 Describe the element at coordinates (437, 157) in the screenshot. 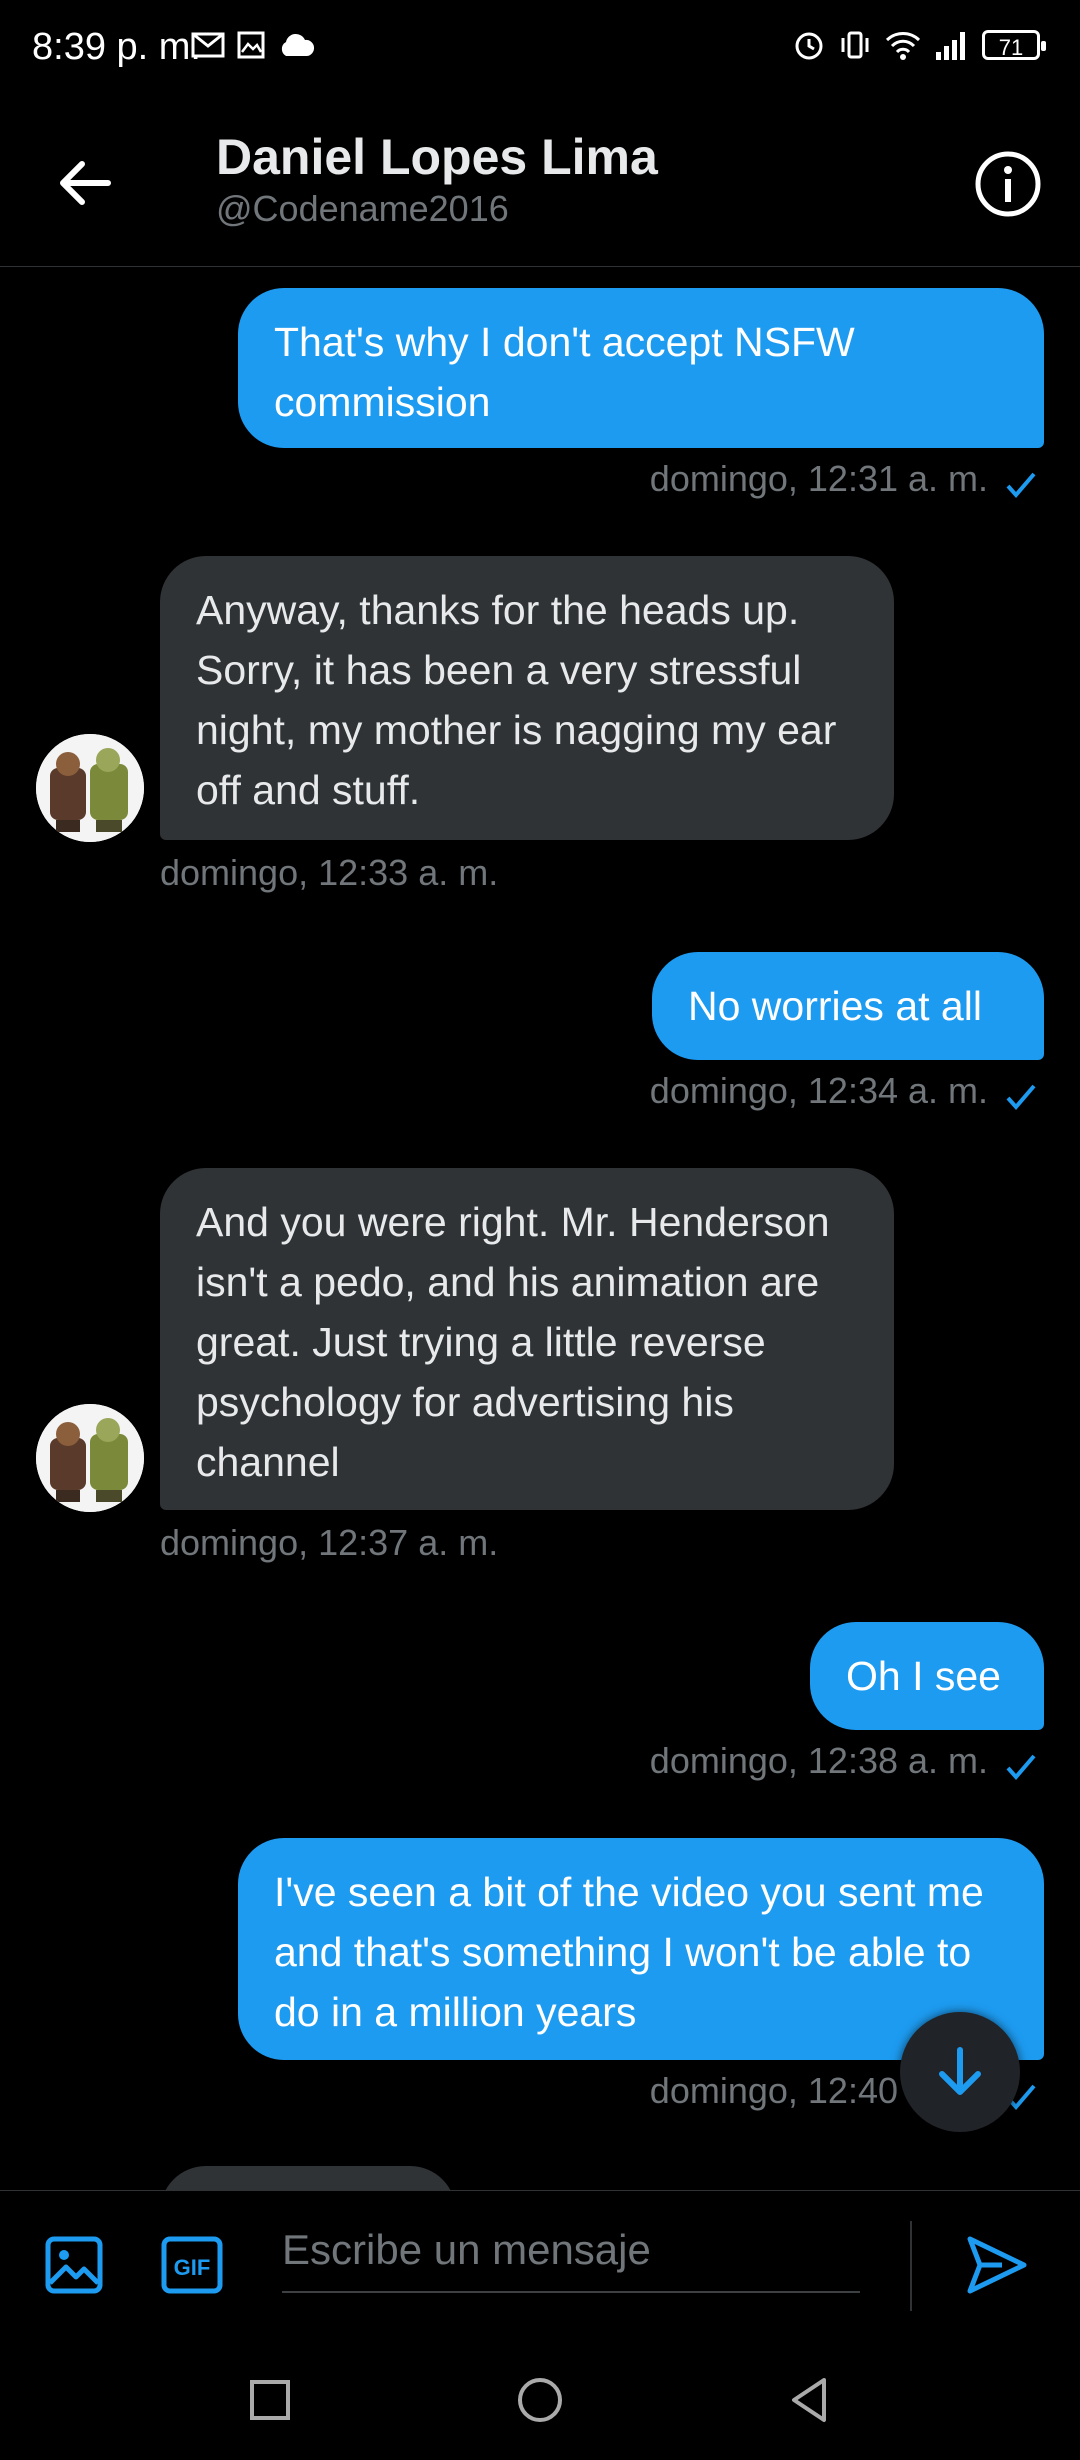

I see `conversation-name: Daniel Lopes Lima` at that location.